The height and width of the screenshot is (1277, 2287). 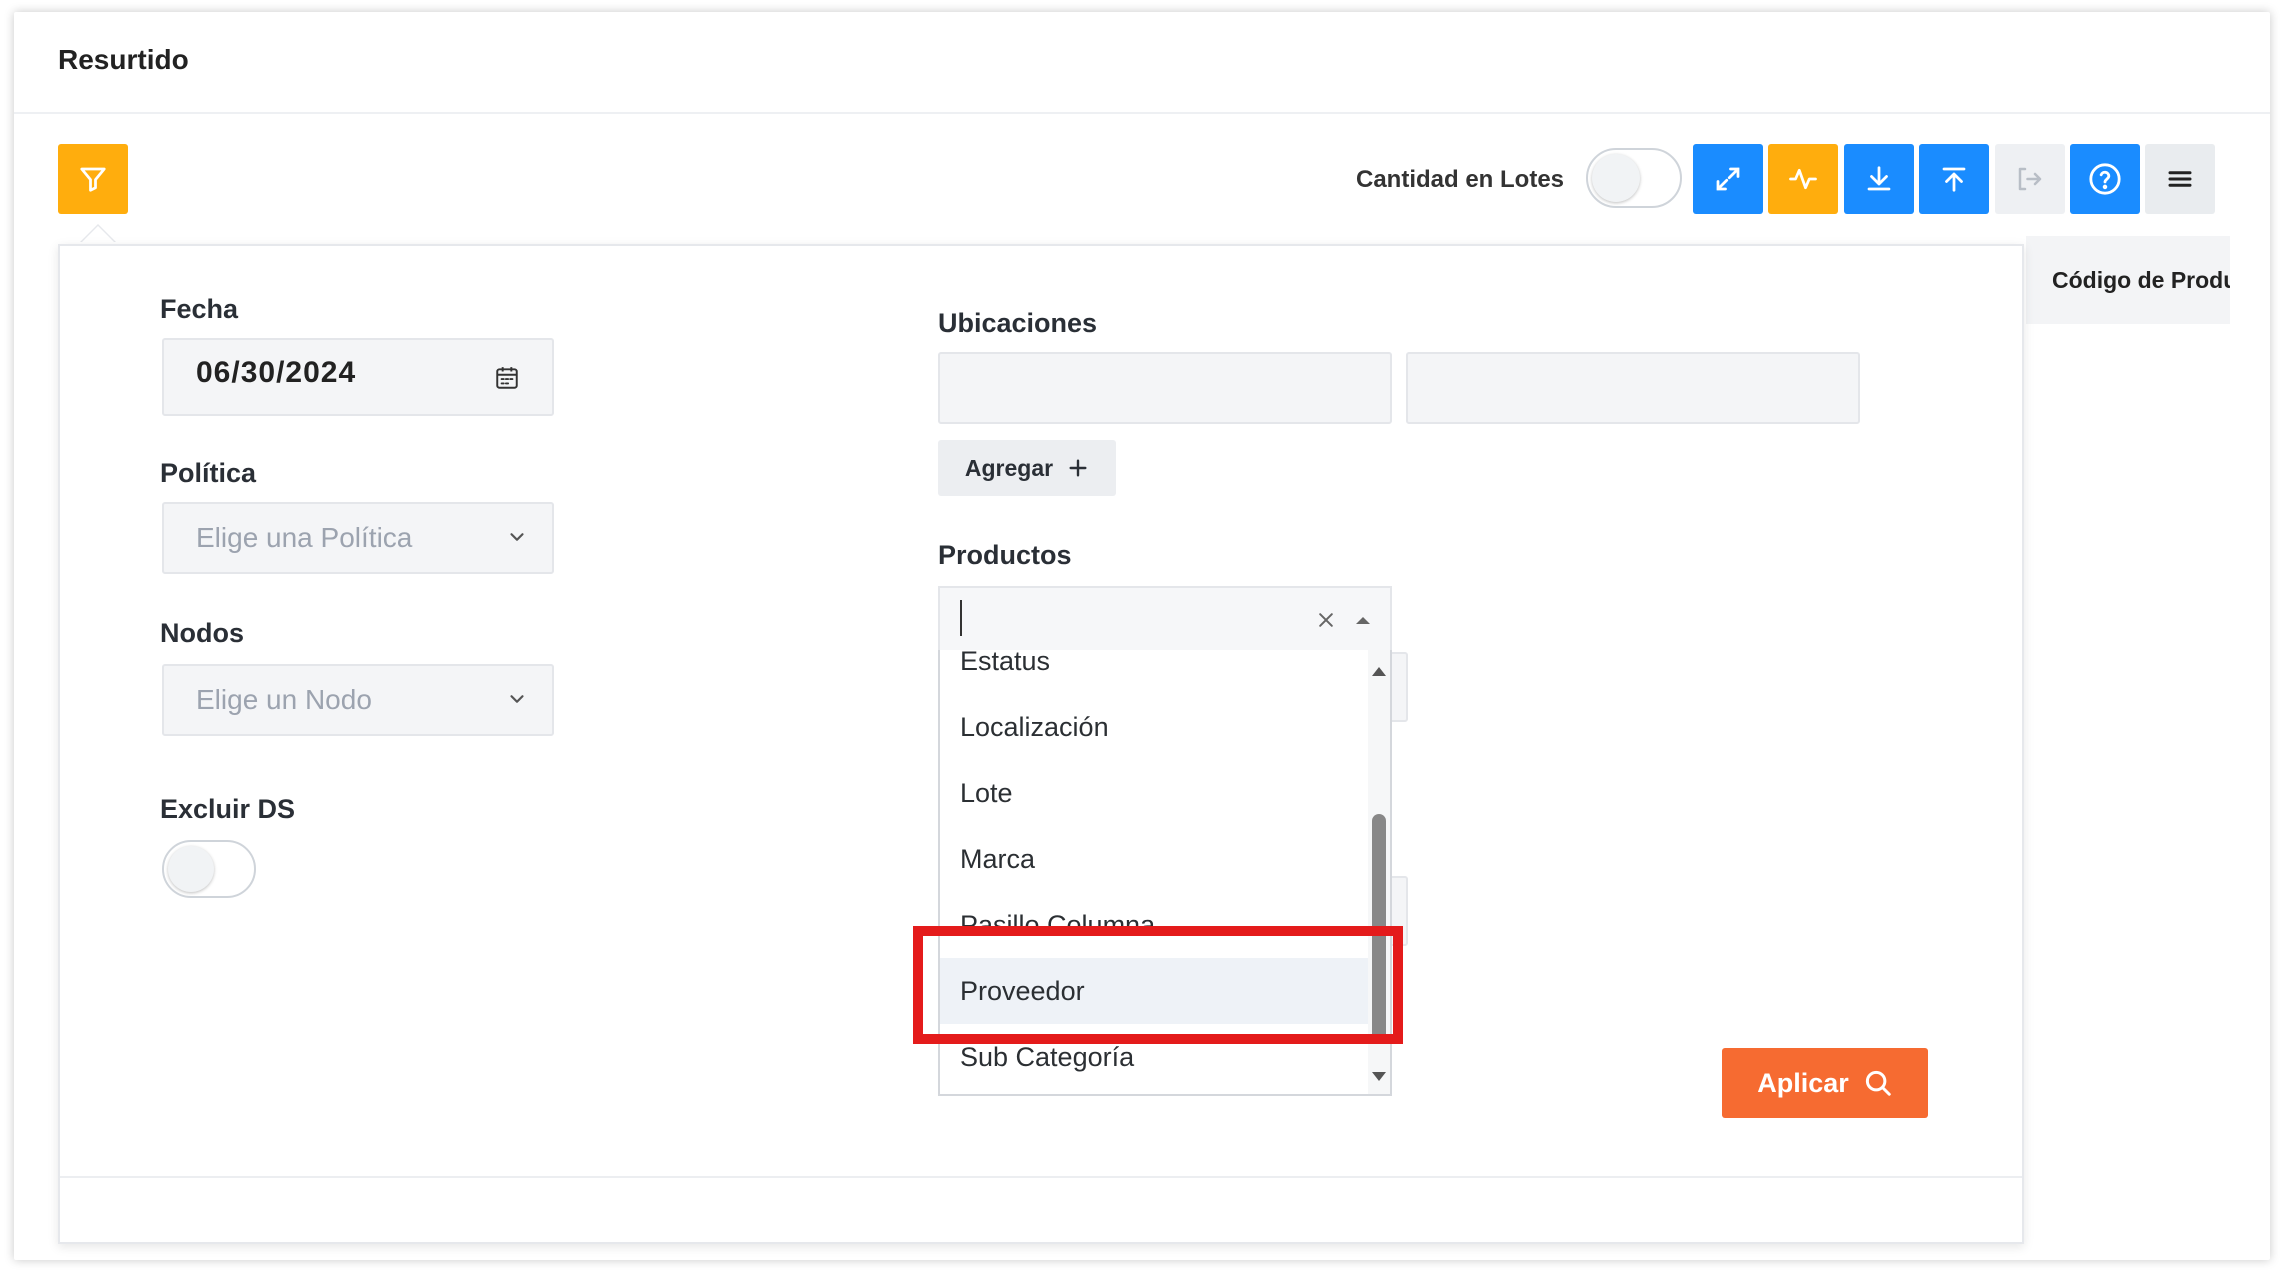 What do you see at coordinates (199, 309) in the screenshot?
I see `date-label: Fecha` at bounding box center [199, 309].